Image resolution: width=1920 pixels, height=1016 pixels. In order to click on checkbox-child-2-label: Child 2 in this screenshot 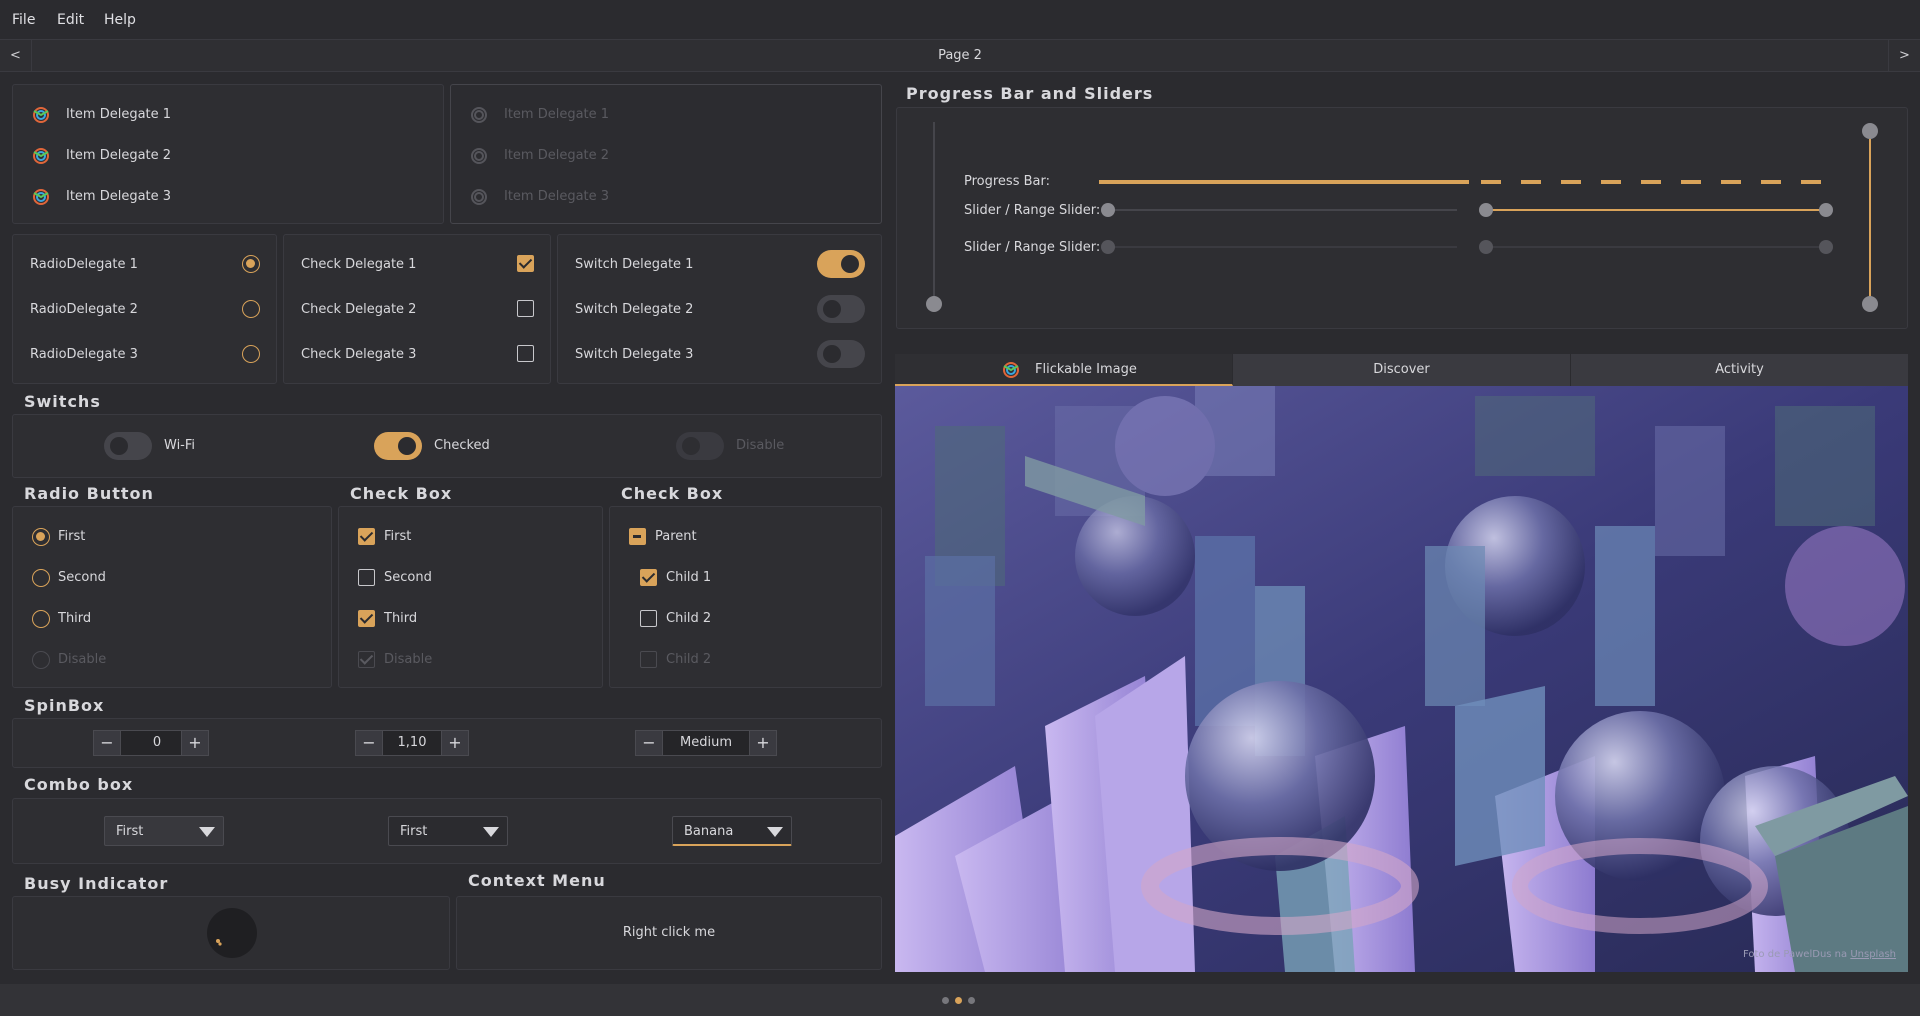, I will do `click(689, 618)`.